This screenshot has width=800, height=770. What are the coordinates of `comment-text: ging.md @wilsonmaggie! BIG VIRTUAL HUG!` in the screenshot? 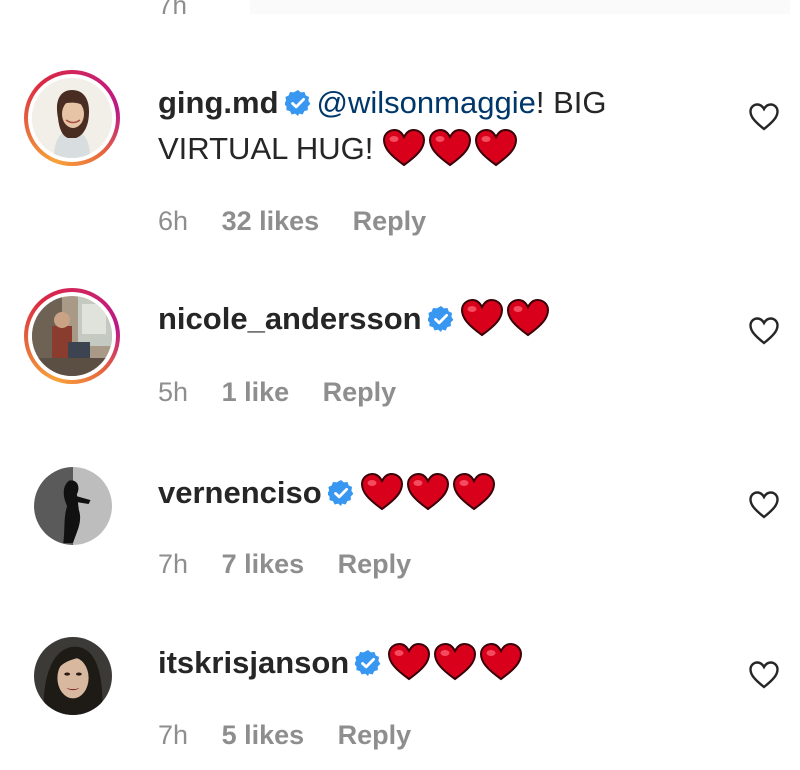 It's located at (438, 126).